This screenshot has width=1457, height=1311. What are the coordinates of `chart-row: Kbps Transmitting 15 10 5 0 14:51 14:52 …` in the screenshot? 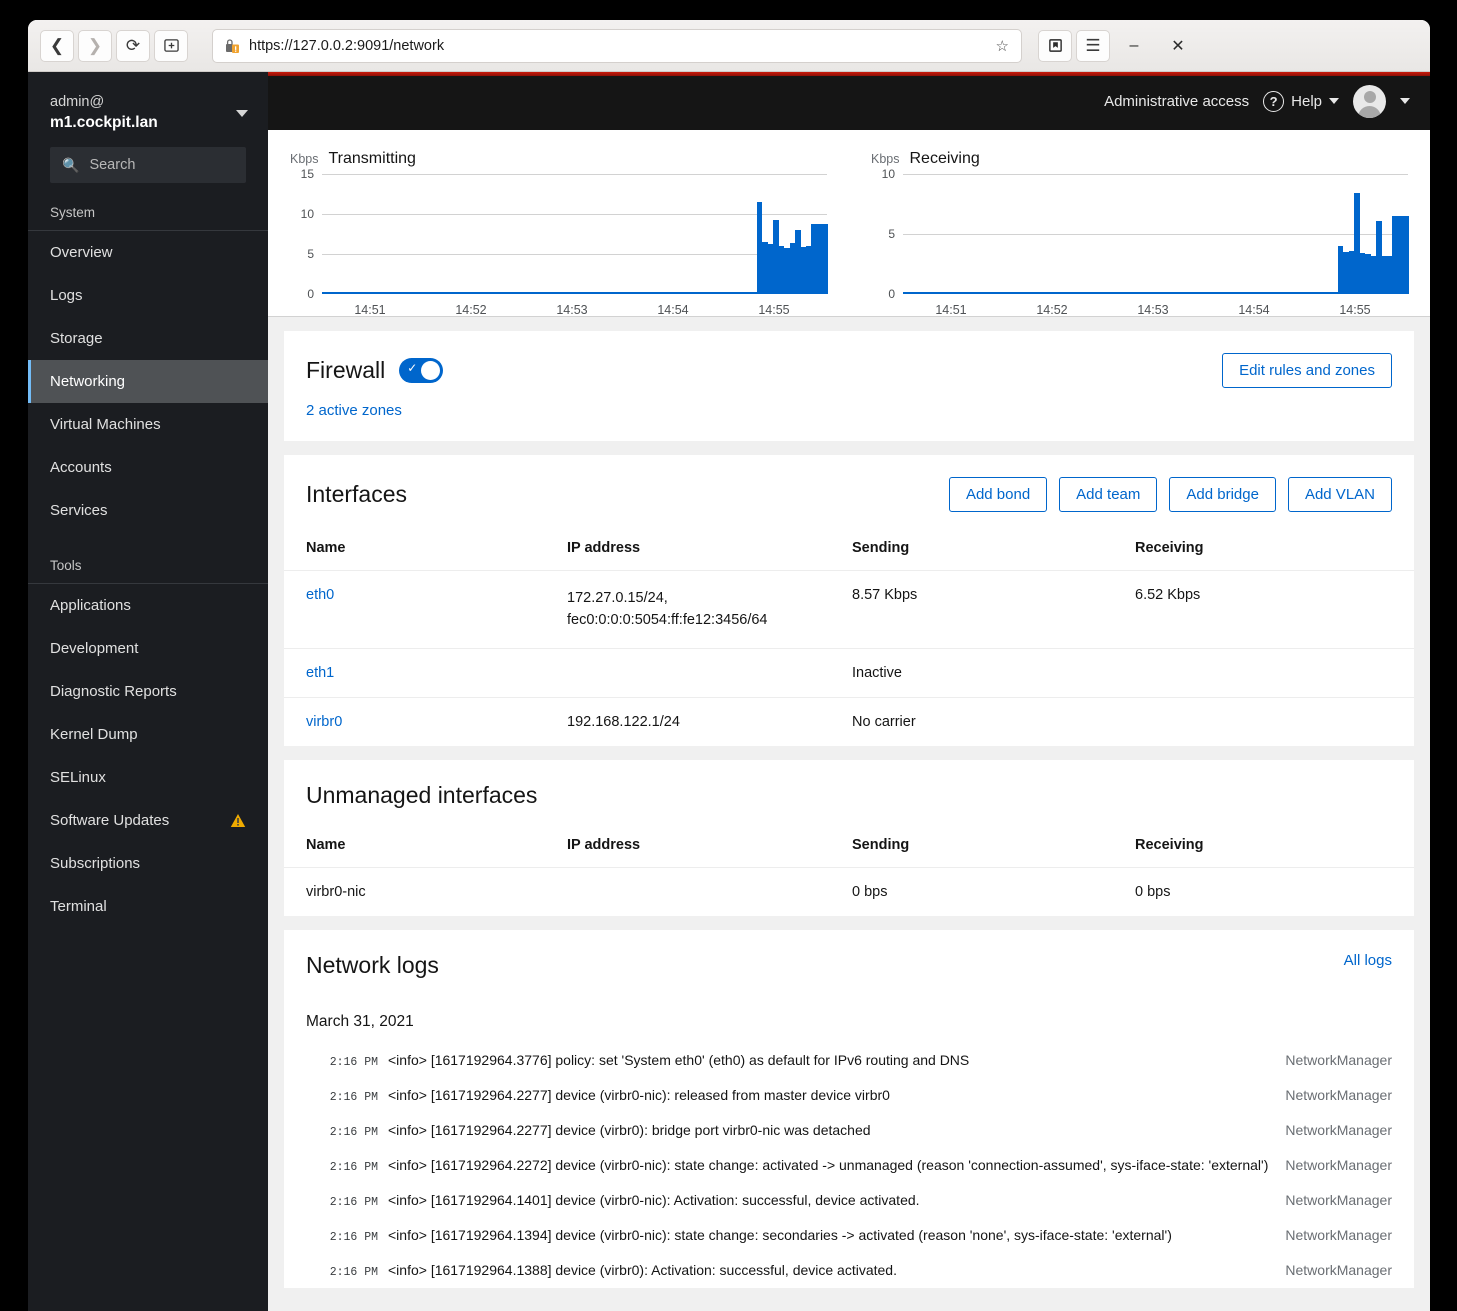 It's located at (849, 233).